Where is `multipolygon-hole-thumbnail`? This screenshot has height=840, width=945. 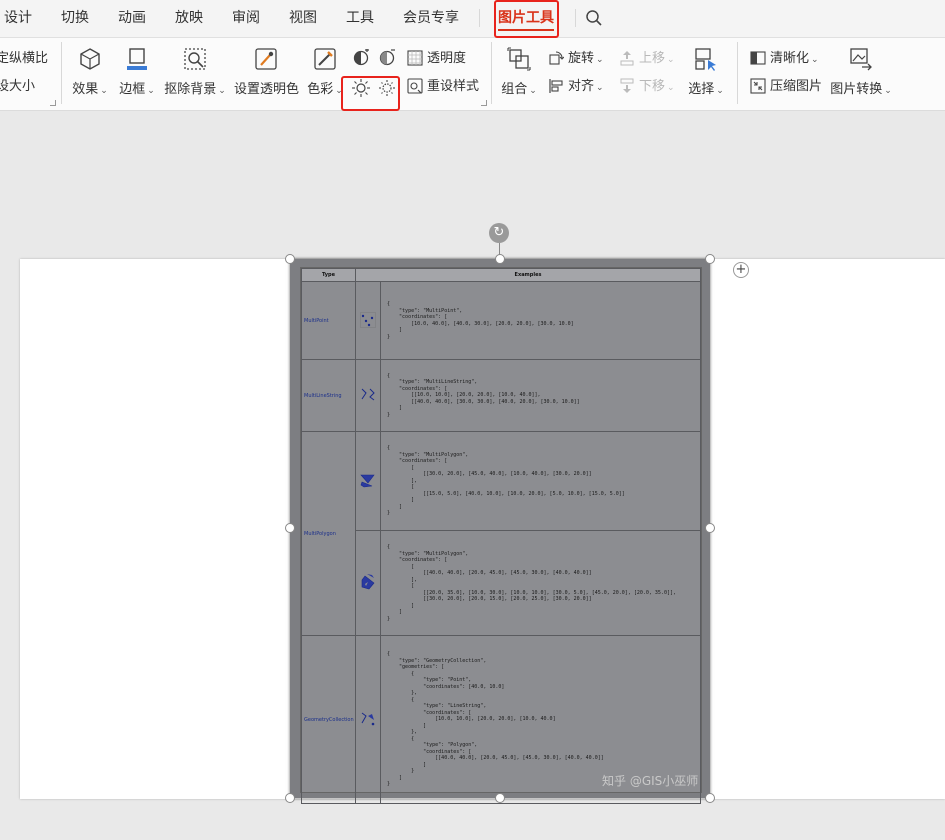
multipolygon-hole-thumbnail is located at coordinates (368, 583).